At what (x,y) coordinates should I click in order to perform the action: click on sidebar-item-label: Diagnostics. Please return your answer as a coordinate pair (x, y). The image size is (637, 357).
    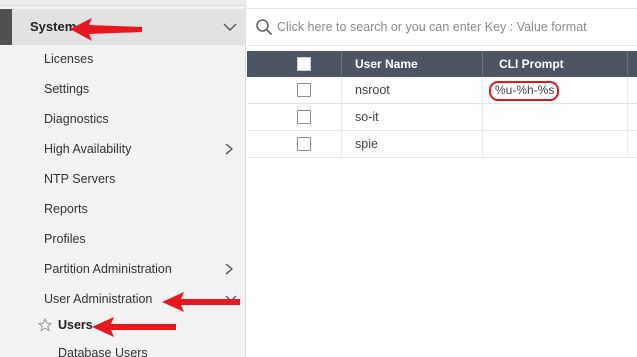
    Looking at the image, I should click on (76, 119).